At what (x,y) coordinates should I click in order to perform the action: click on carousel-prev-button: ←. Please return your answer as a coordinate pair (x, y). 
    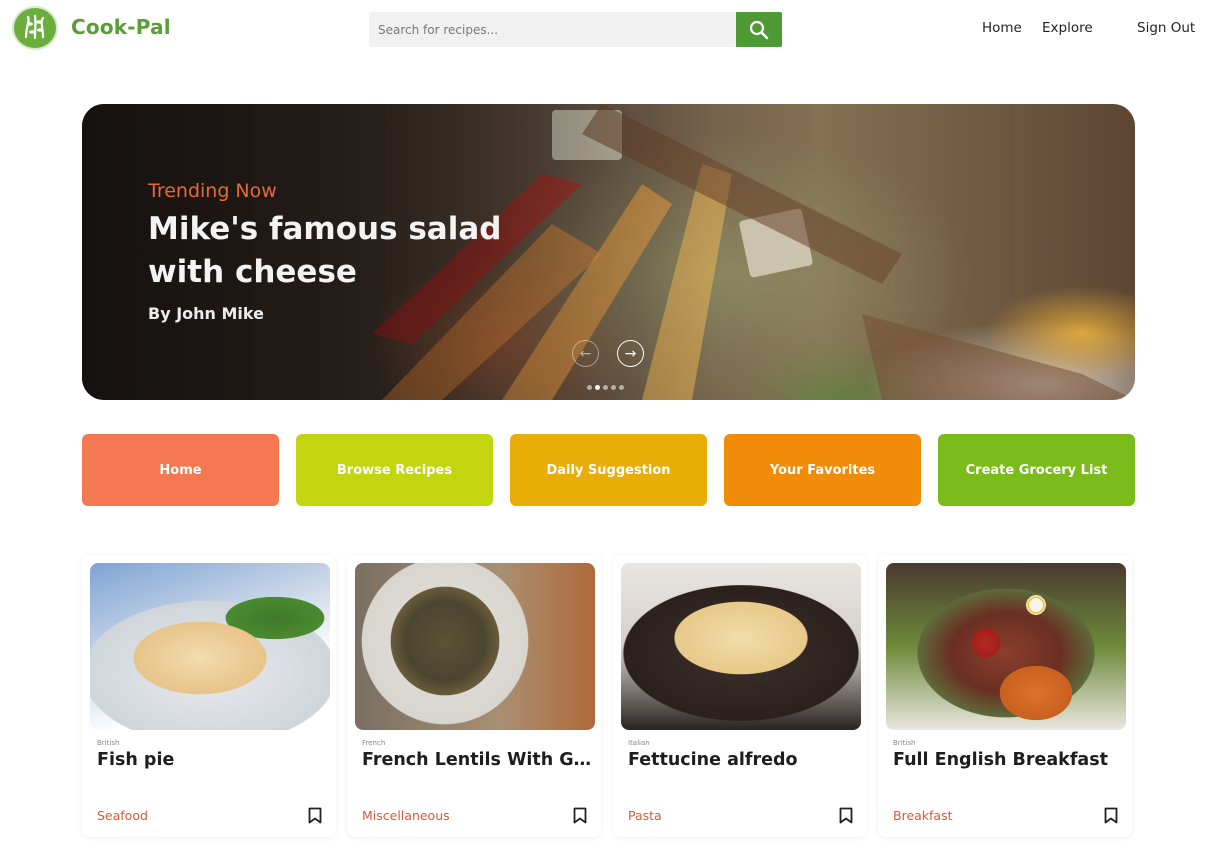
    Looking at the image, I should click on (585, 353).